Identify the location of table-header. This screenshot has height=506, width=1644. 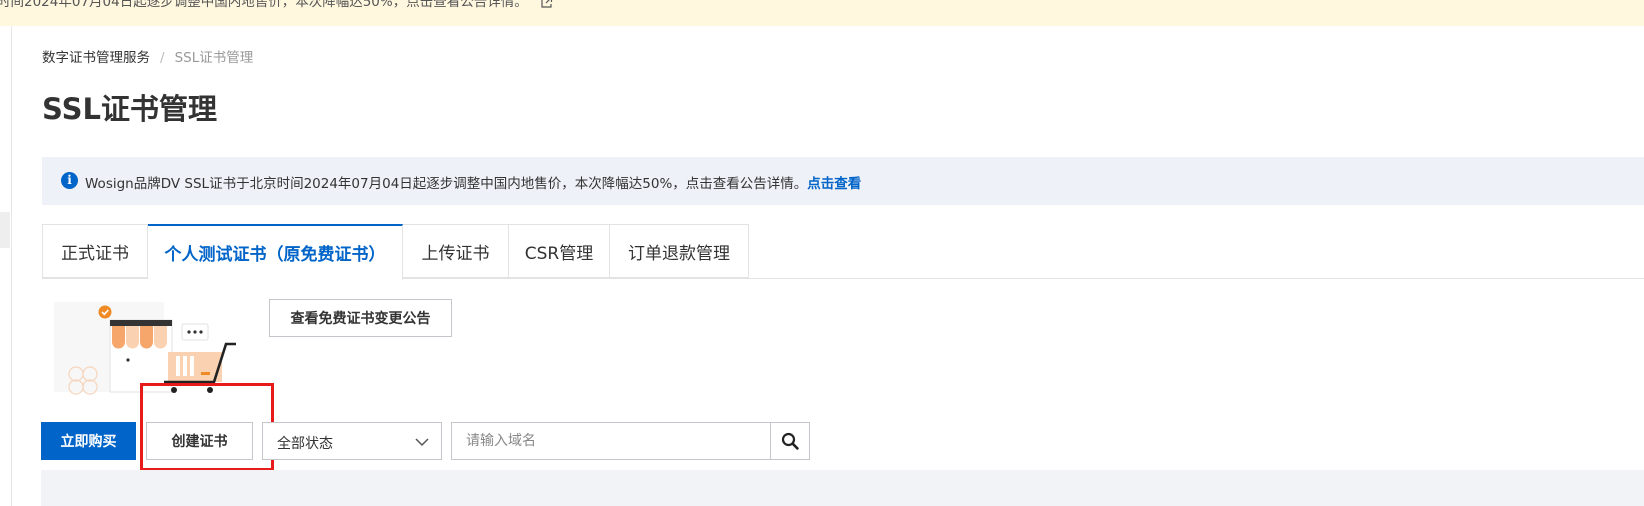
(842, 488).